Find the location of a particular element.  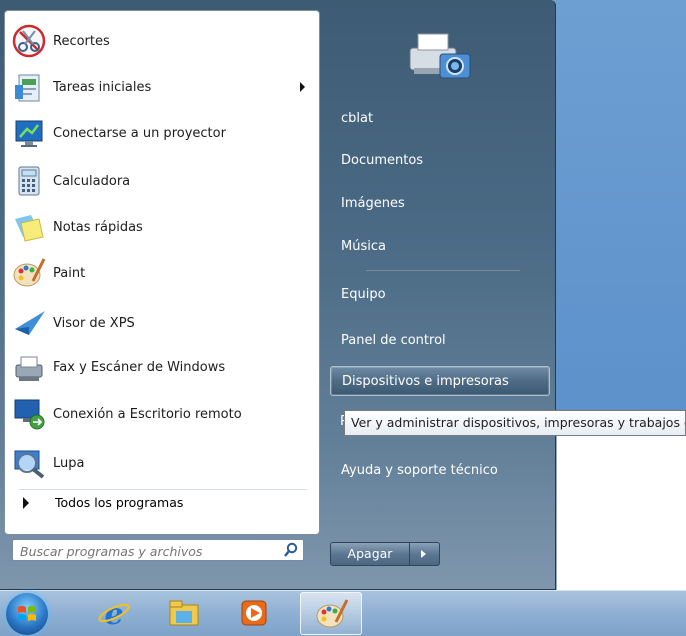

right-item-label: Imágenes is located at coordinates (373, 203).